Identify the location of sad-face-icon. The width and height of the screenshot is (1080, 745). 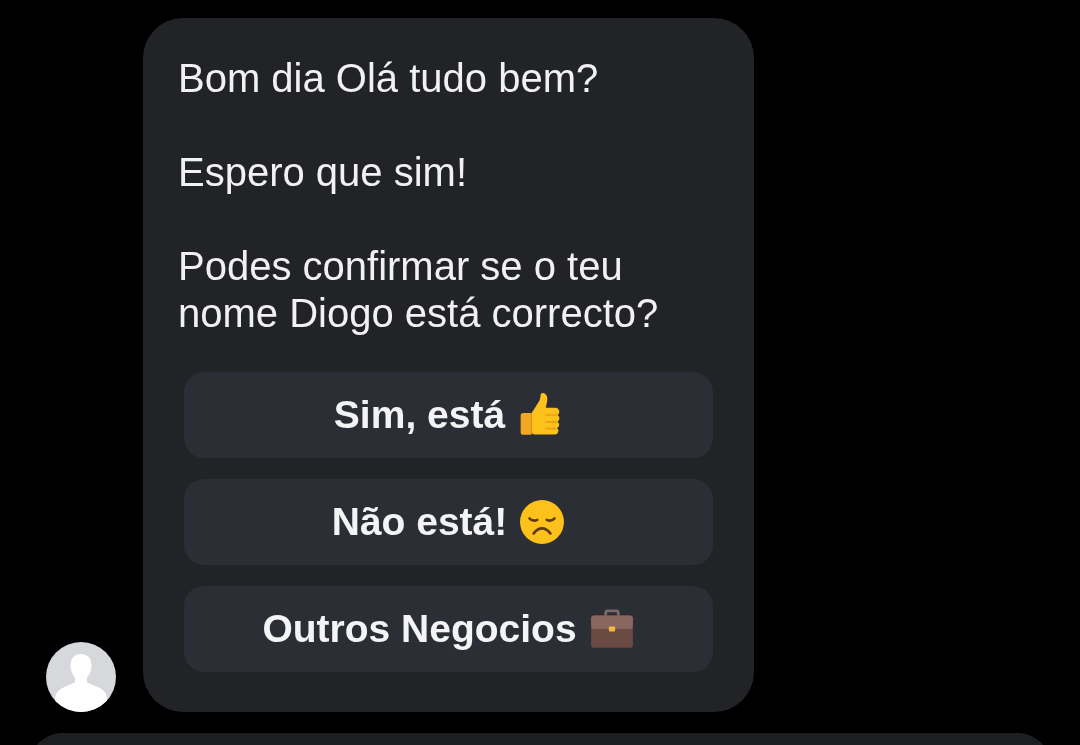
(542, 522).